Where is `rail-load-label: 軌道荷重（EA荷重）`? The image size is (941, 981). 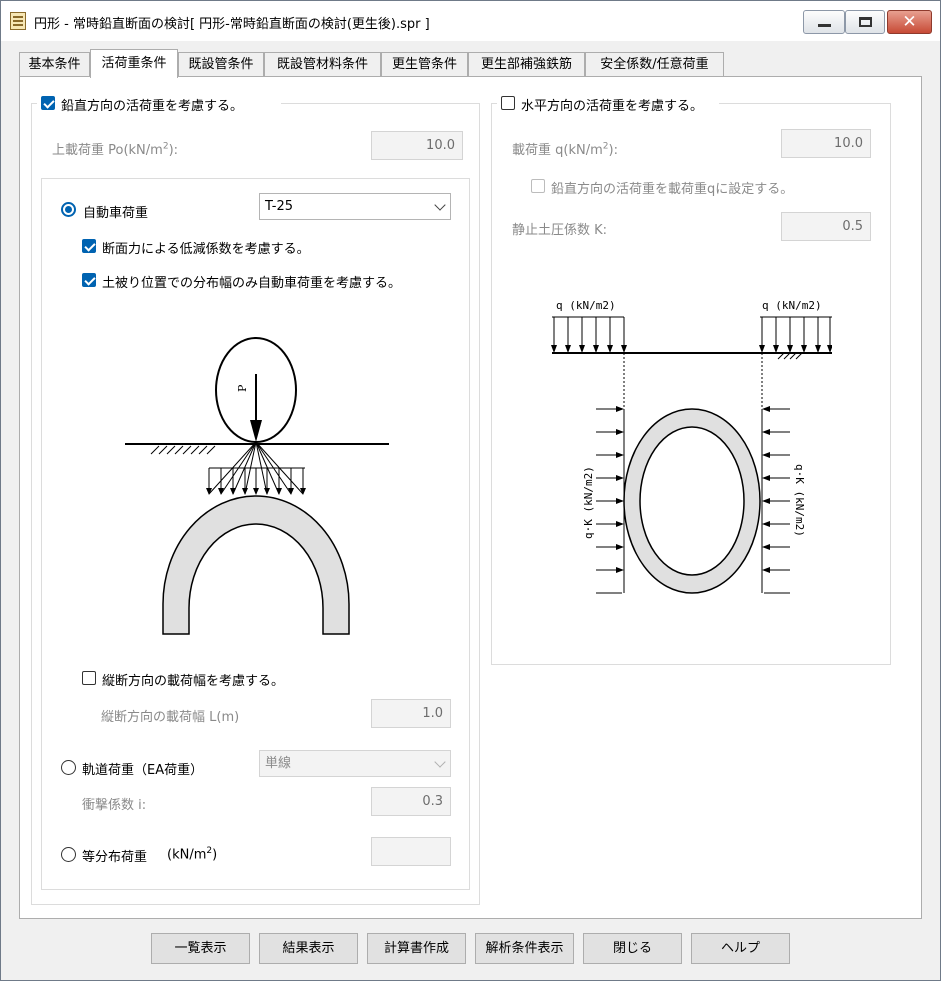 rail-load-label: 軌道荷重（EA荷重） is located at coordinates (143, 770).